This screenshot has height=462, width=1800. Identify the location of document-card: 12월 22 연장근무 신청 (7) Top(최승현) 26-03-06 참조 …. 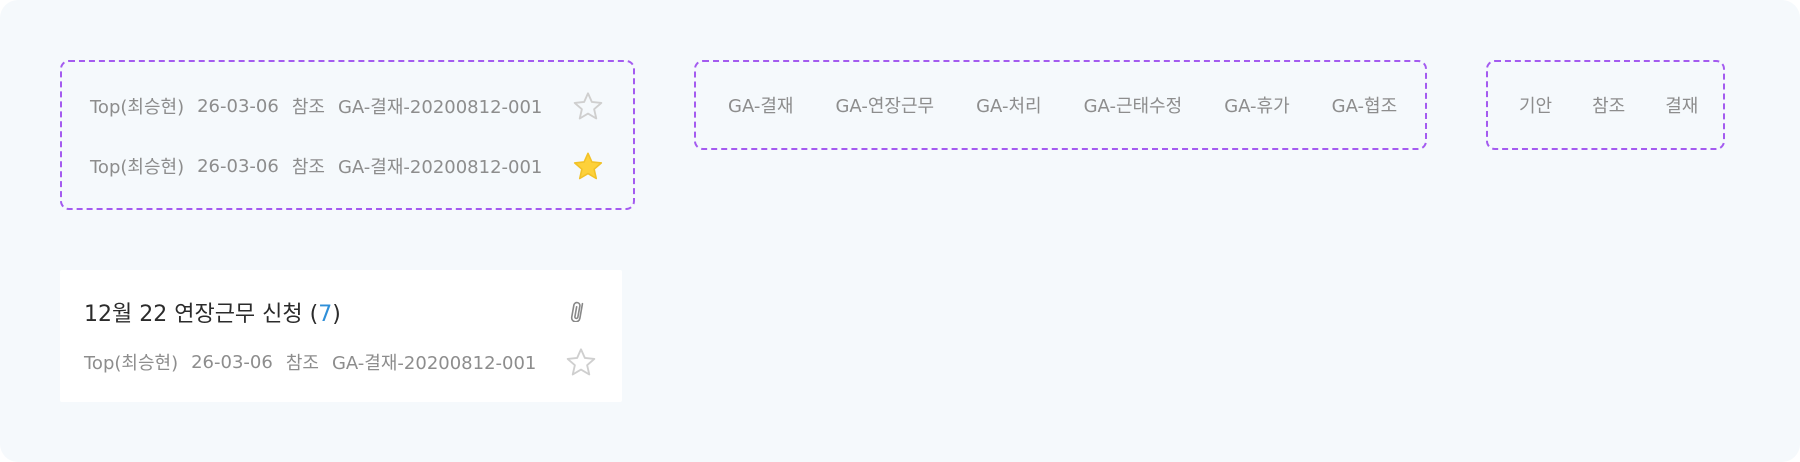
(341, 336).